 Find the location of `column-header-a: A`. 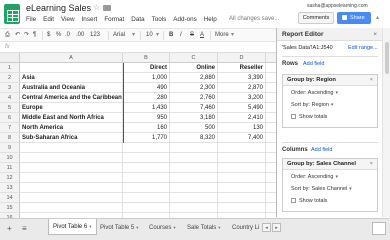

column-header-a: A is located at coordinates (71, 58).